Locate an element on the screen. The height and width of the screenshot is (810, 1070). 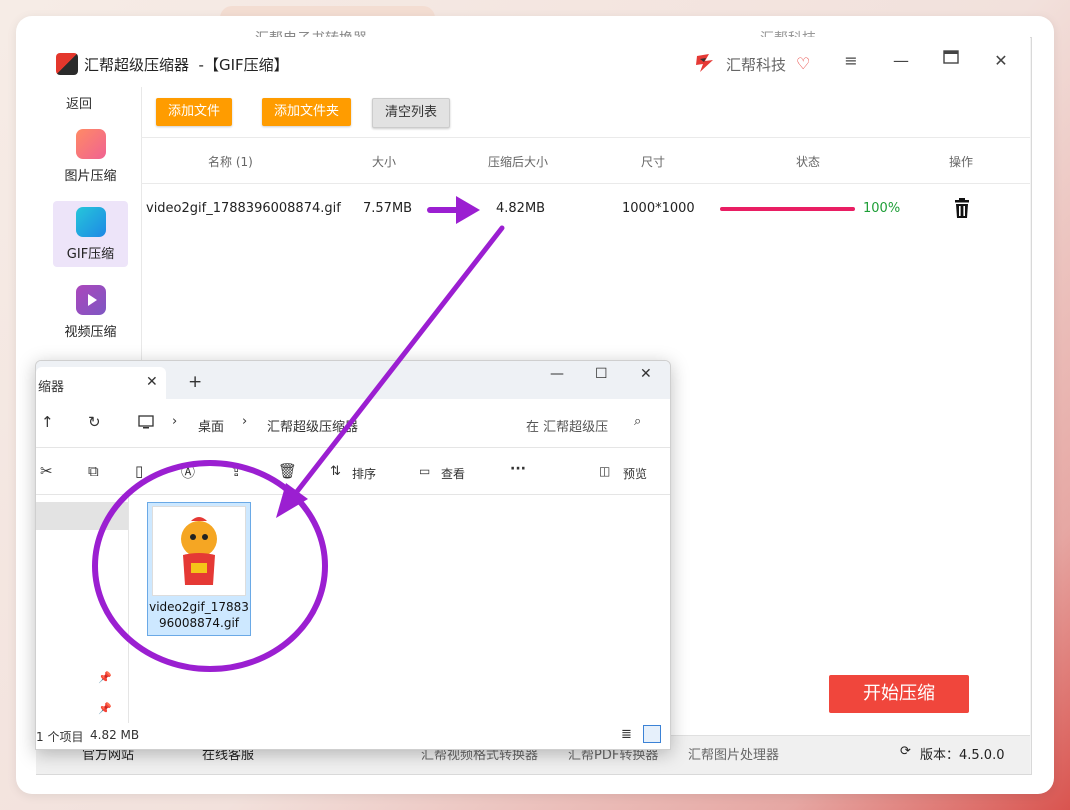
progress-bar is located at coordinates (787, 209).